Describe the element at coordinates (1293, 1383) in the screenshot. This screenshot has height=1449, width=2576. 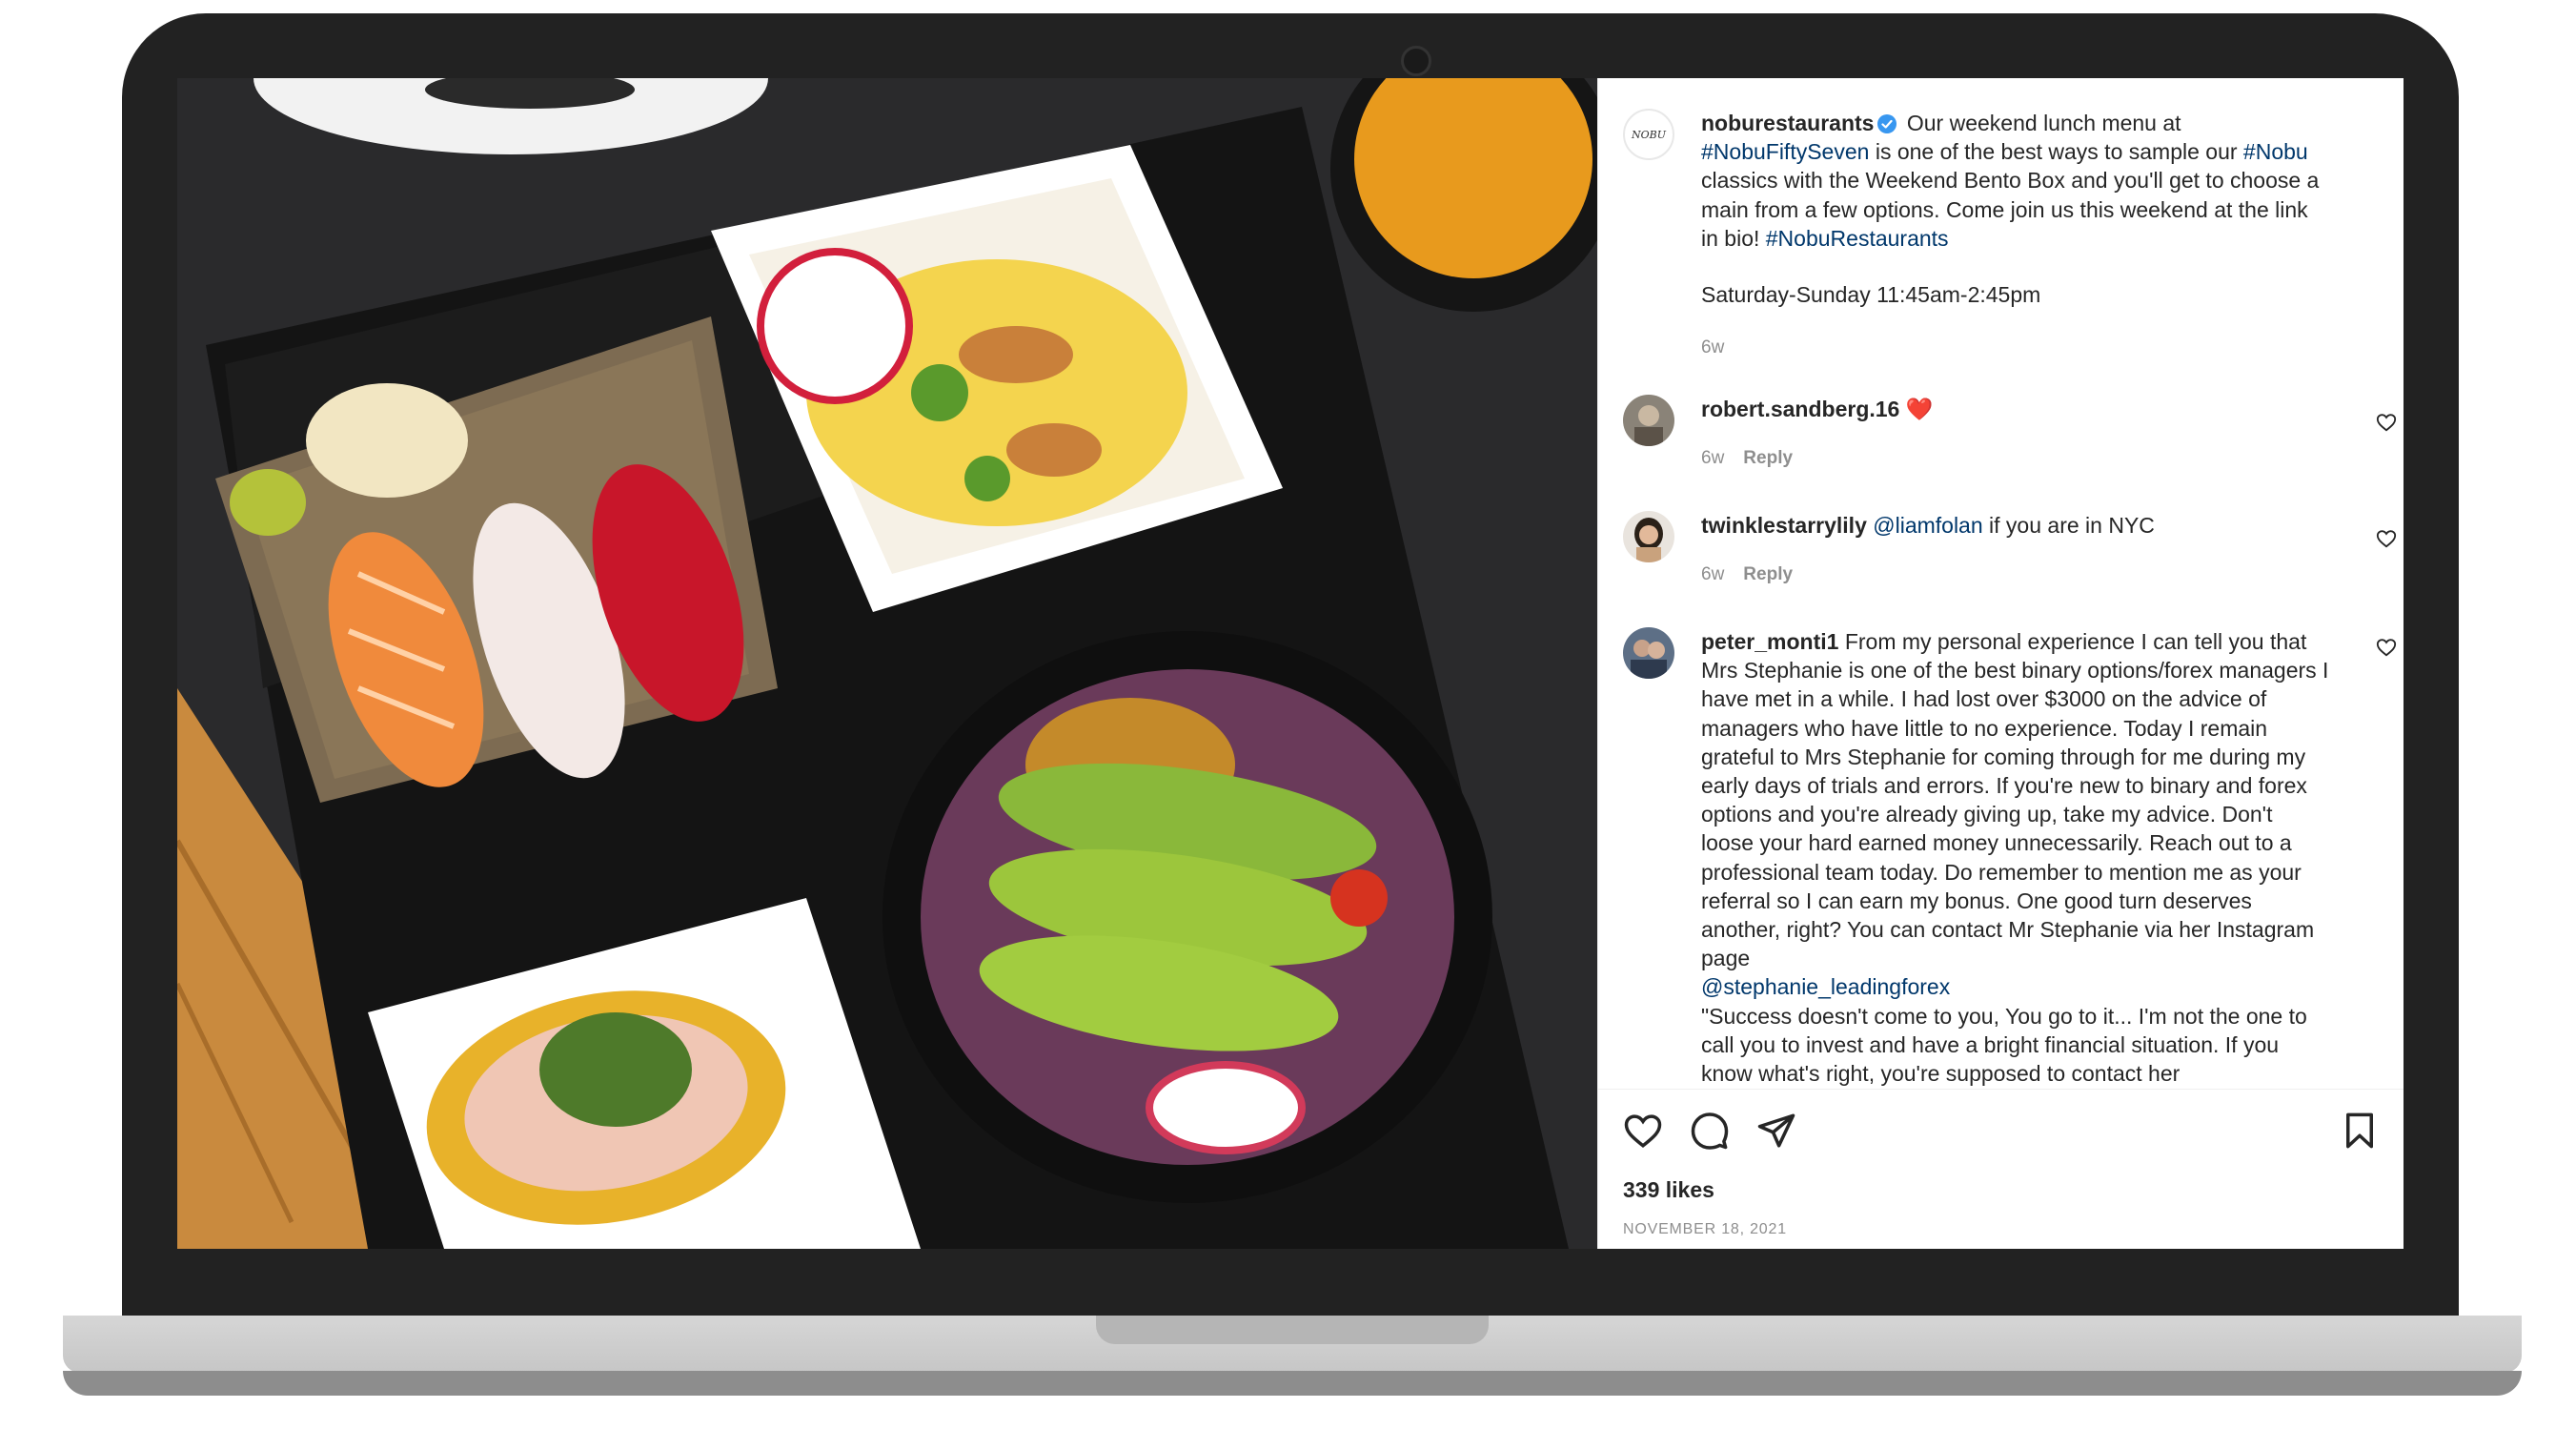
I see `laptop-base-front` at that location.